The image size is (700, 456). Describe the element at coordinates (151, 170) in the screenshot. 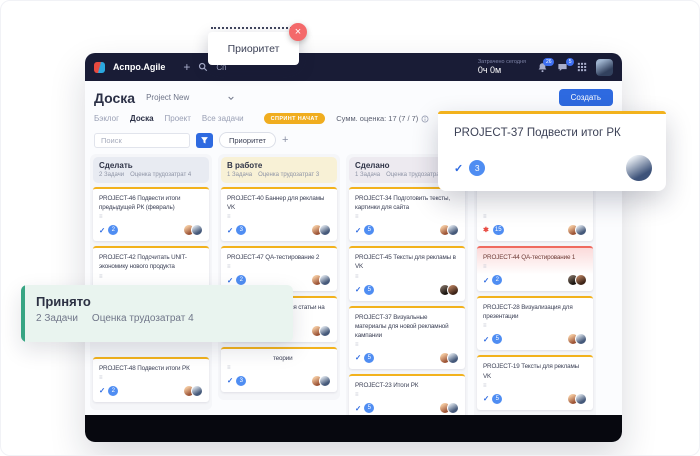

I see `column-header: Сделать 2 Задачи Оценка трудозатрат 4` at that location.